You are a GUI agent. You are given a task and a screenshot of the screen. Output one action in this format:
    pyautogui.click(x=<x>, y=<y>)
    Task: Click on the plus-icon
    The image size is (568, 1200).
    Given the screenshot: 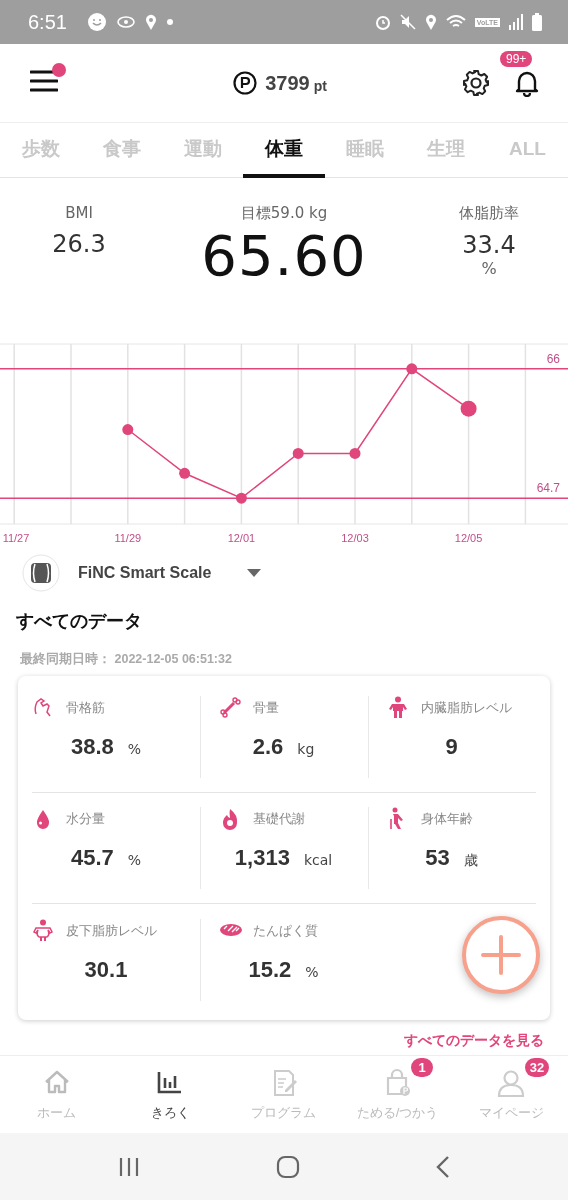 What is the action you would take?
    pyautogui.click(x=501, y=955)
    